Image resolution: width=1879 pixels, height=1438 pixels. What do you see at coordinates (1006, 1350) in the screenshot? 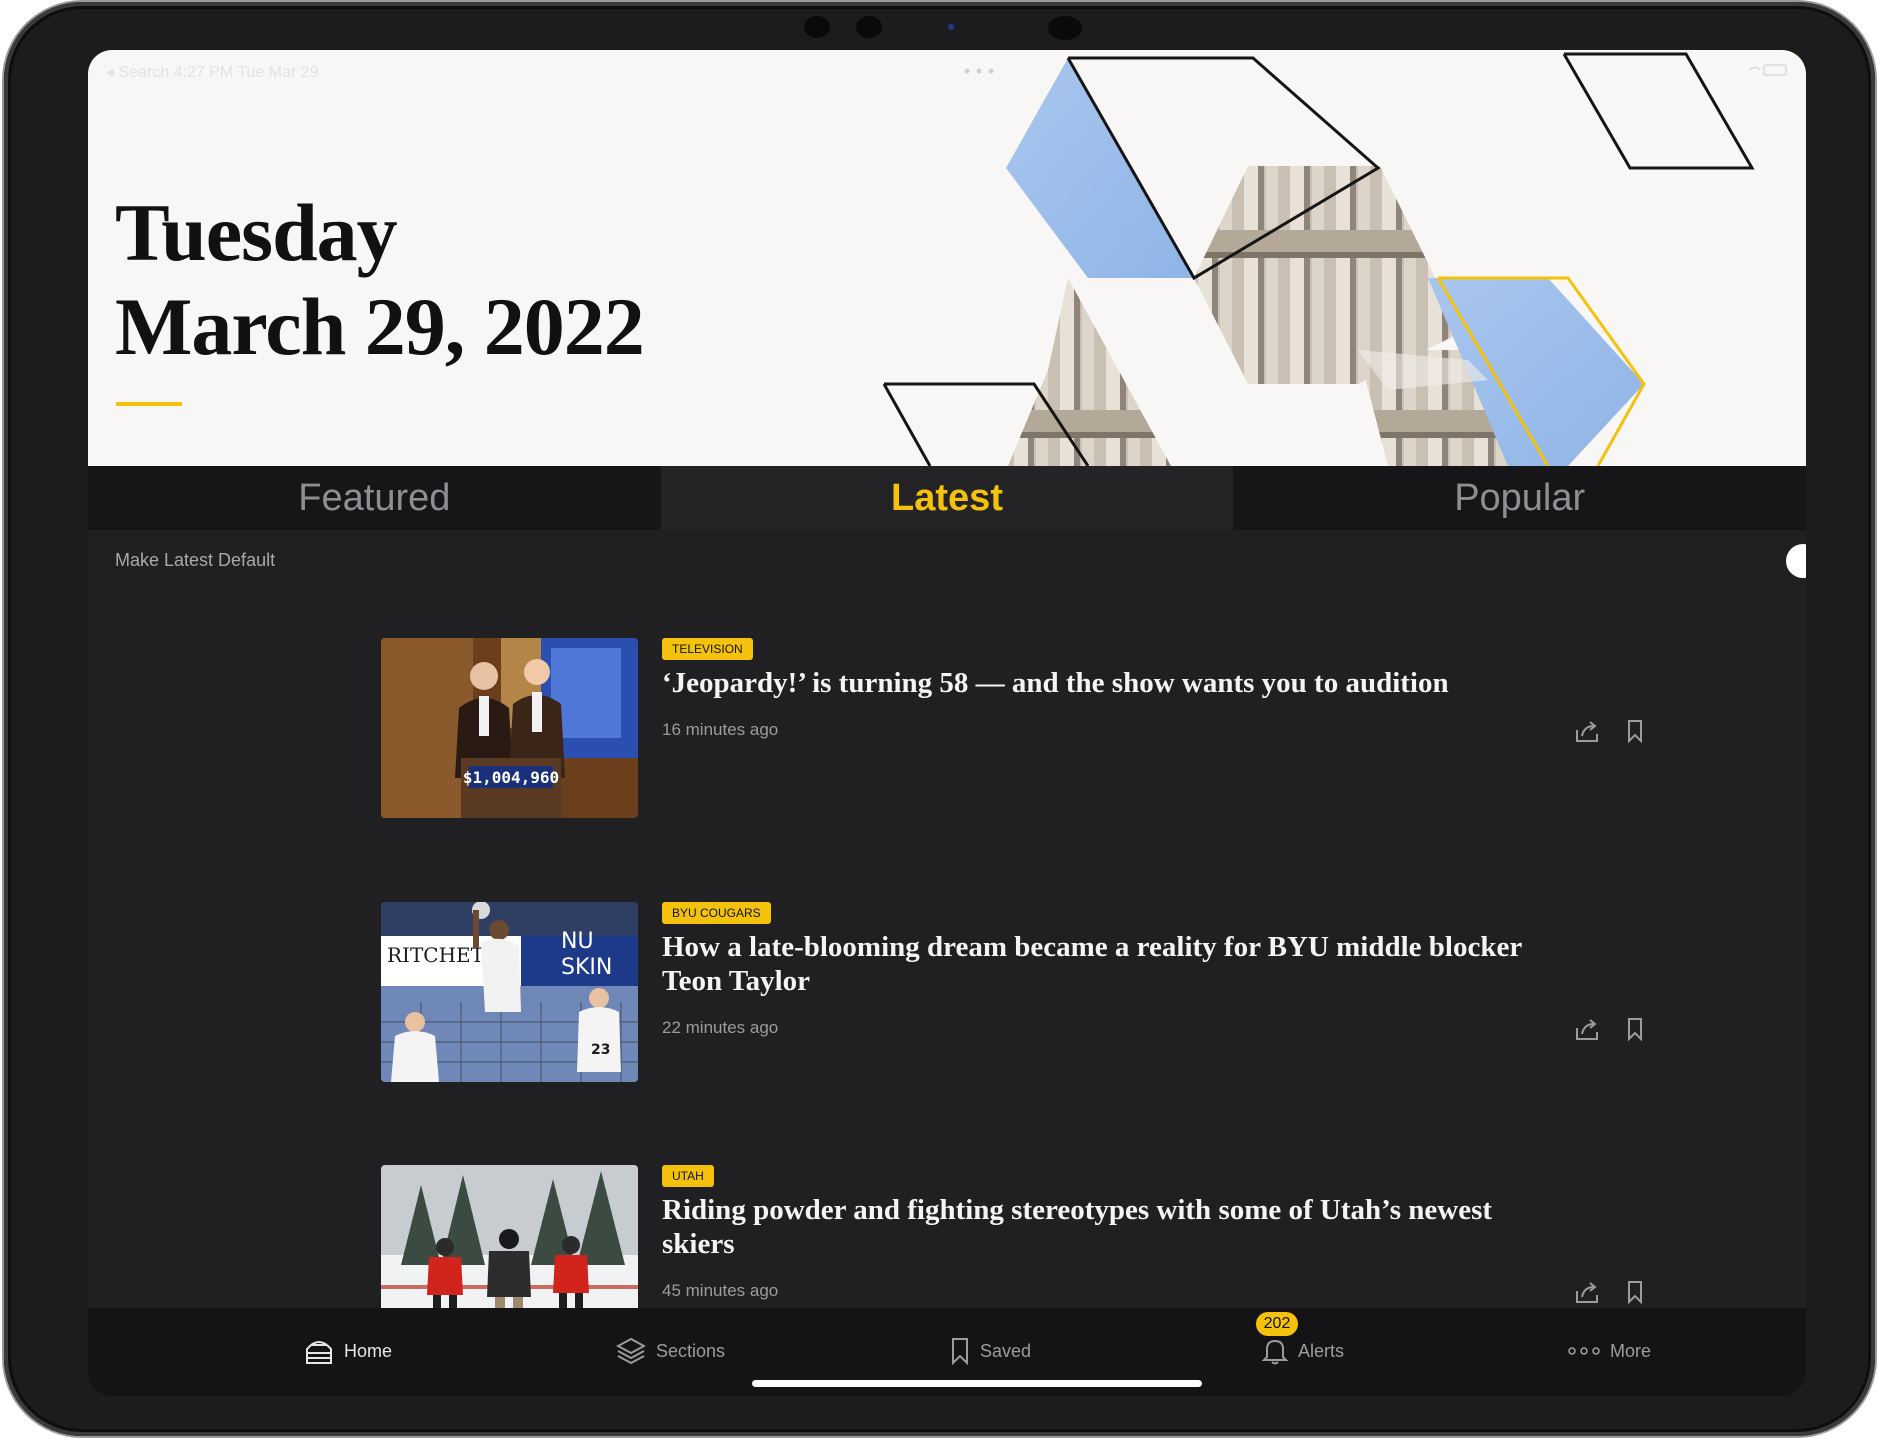
I see `tabbar-label: Saved` at bounding box center [1006, 1350].